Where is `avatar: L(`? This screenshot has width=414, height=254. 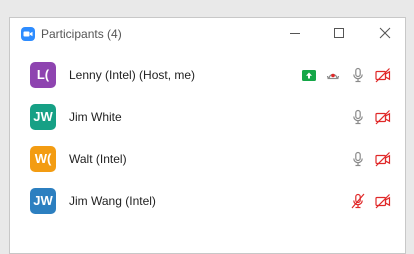 avatar: L( is located at coordinates (43, 75).